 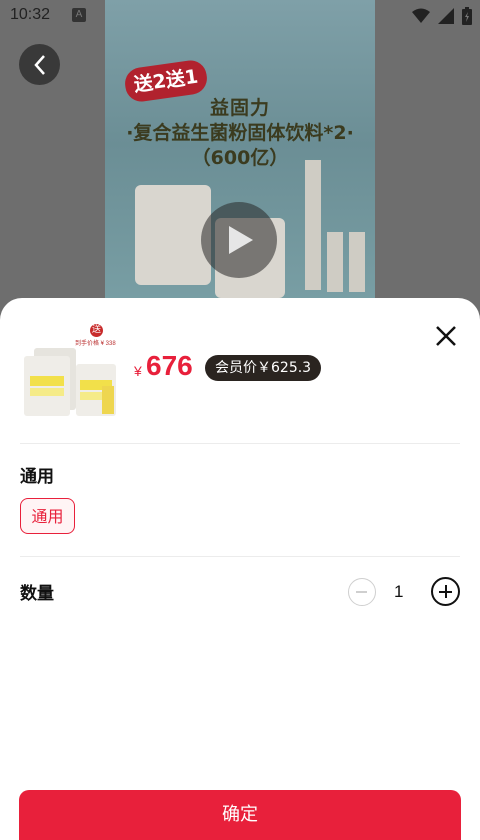 I want to click on back-arrow-icon, so click(x=39, y=64).